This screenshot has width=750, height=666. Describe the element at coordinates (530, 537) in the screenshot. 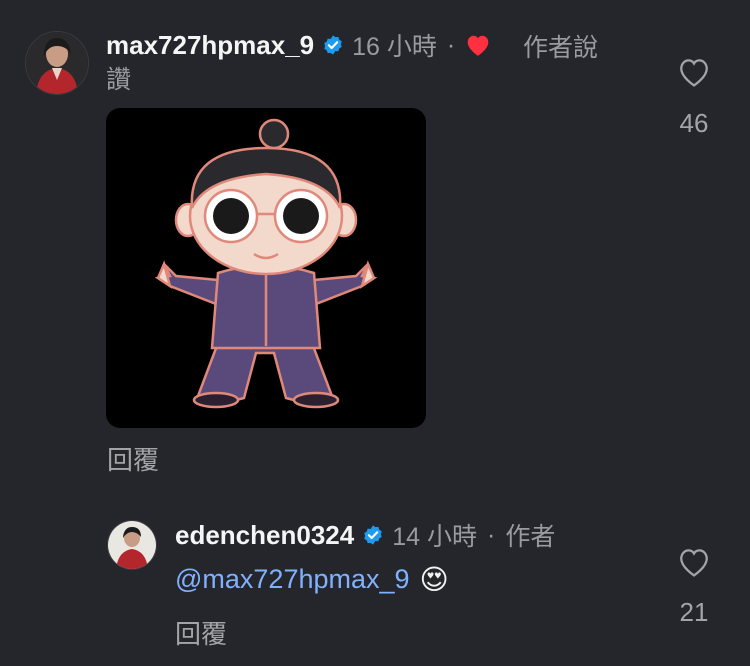

I see `author-label: 作者` at that location.